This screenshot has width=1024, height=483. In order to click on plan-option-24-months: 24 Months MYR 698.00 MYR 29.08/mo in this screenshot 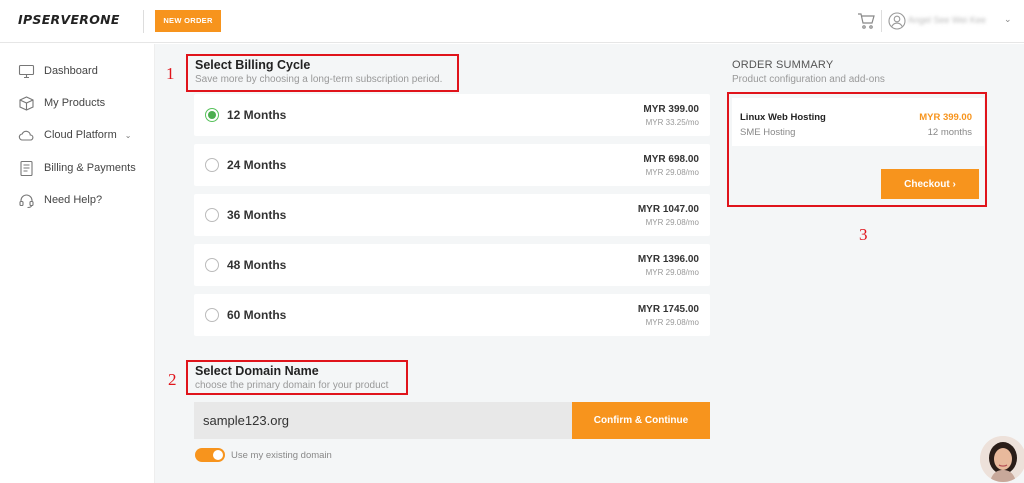, I will do `click(452, 165)`.